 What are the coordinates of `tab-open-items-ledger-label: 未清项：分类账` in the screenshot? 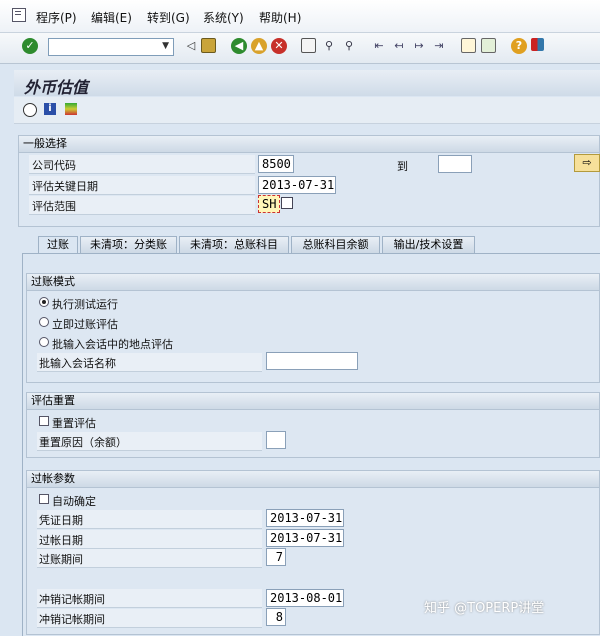 It's located at (128, 244).